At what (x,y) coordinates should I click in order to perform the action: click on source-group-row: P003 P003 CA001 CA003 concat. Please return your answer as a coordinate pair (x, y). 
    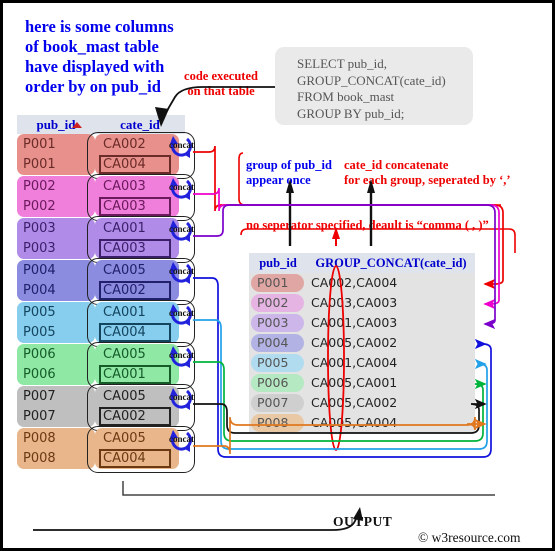
    Looking at the image, I should click on (106, 239).